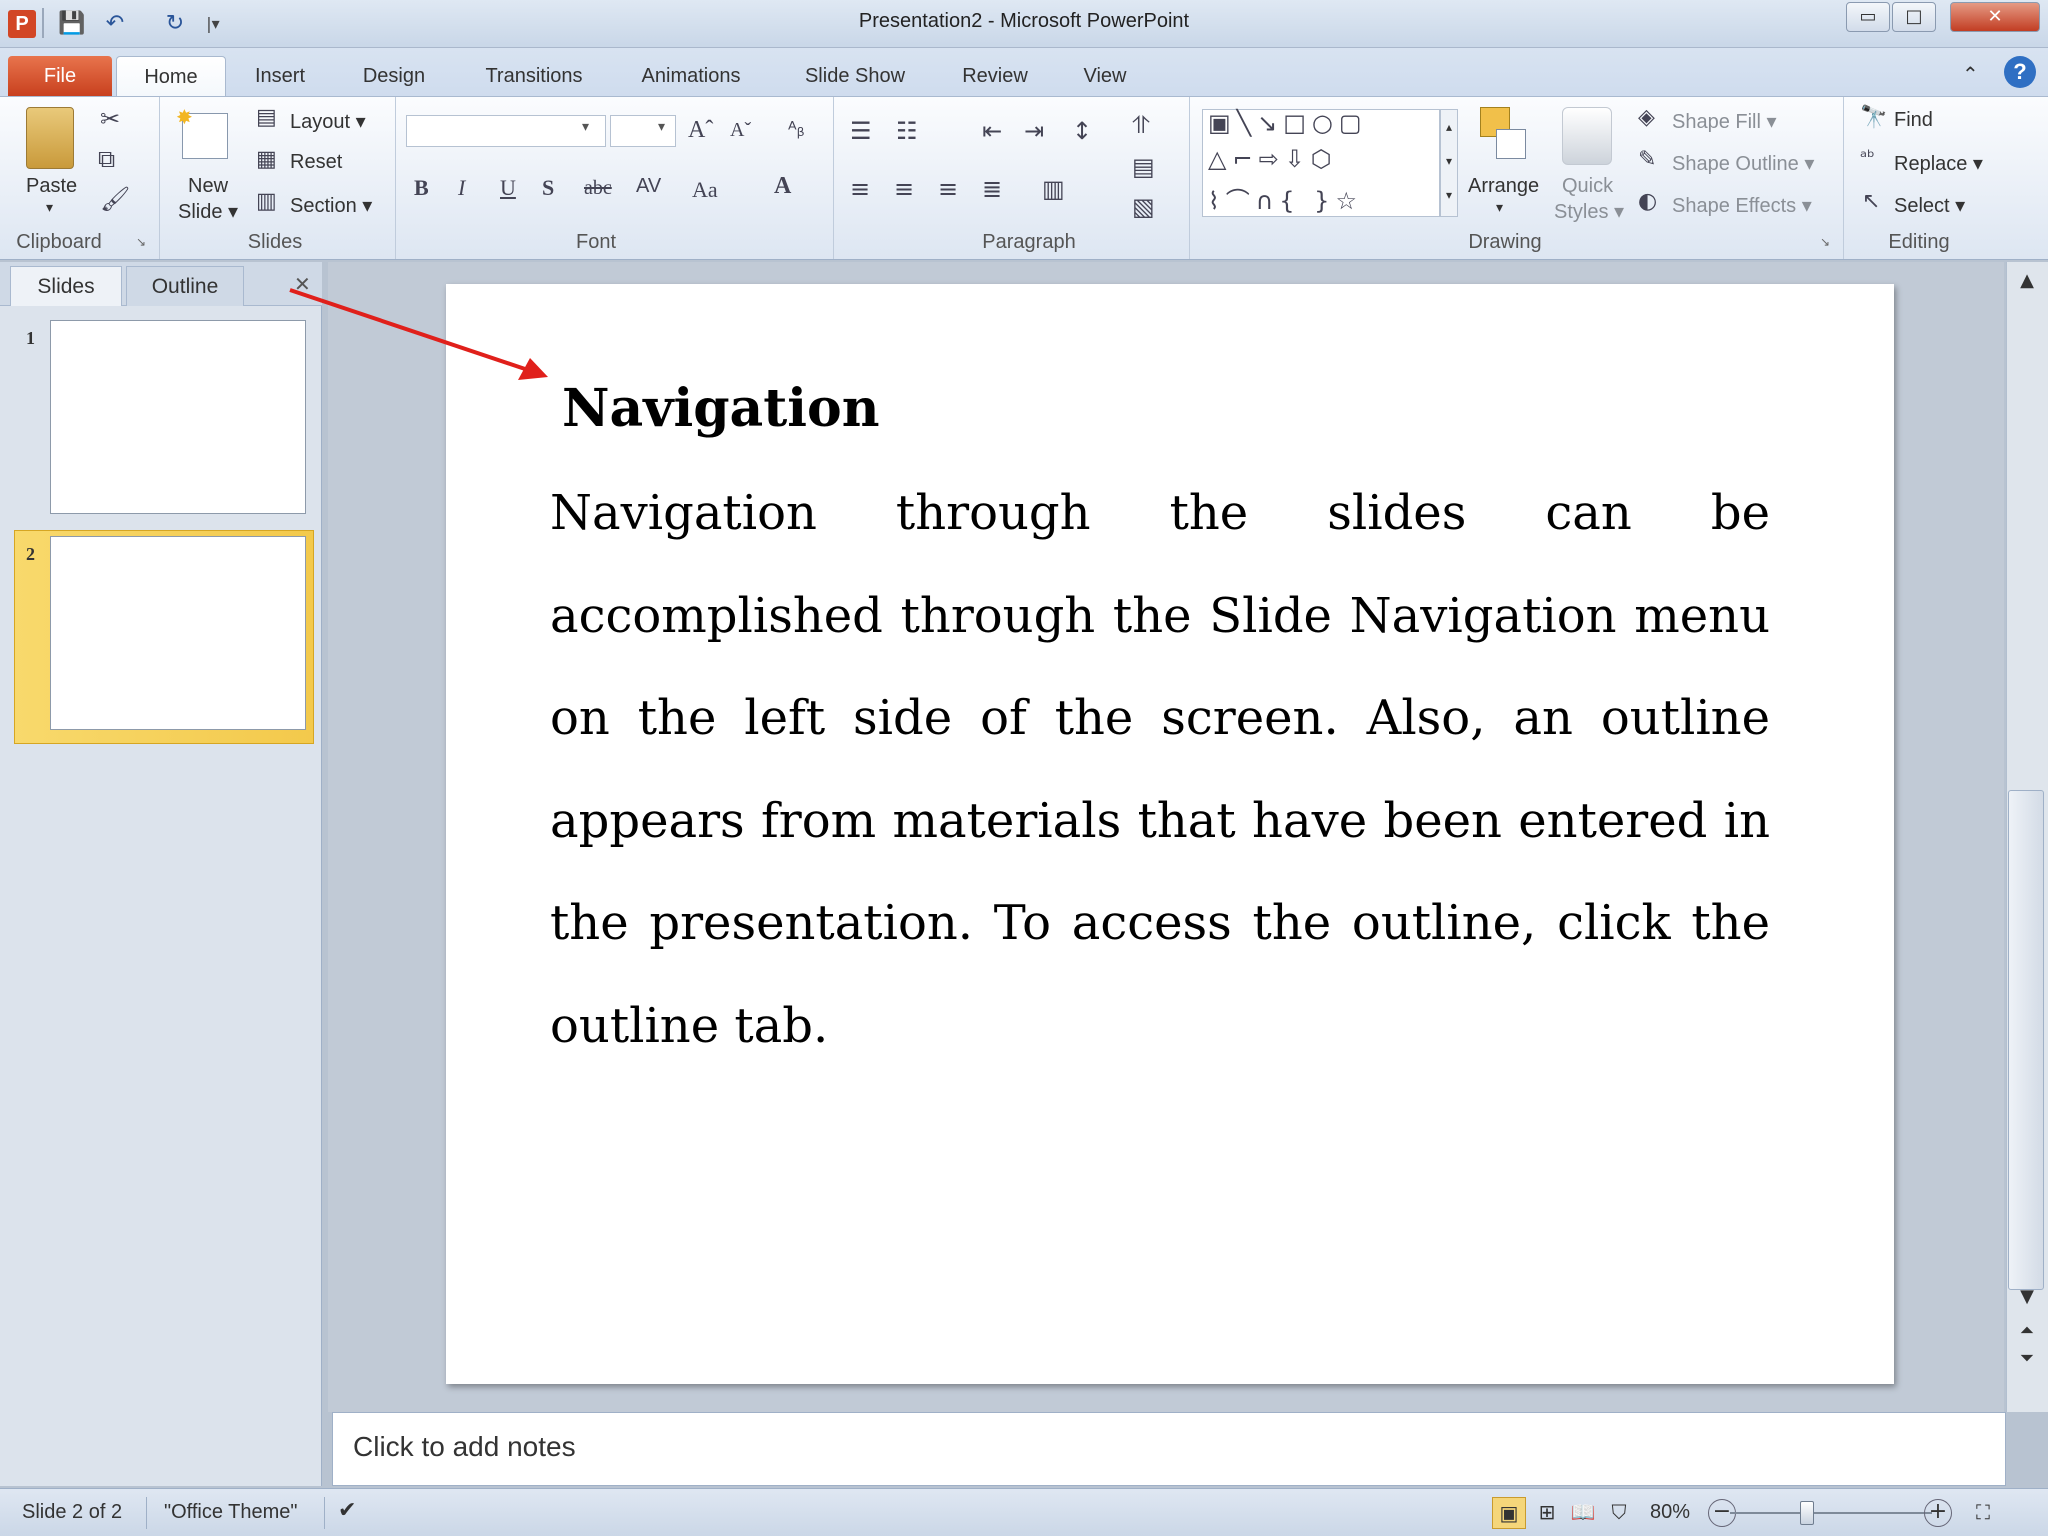 This screenshot has width=2048, height=1536. I want to click on change-case-button: Aa, so click(705, 190).